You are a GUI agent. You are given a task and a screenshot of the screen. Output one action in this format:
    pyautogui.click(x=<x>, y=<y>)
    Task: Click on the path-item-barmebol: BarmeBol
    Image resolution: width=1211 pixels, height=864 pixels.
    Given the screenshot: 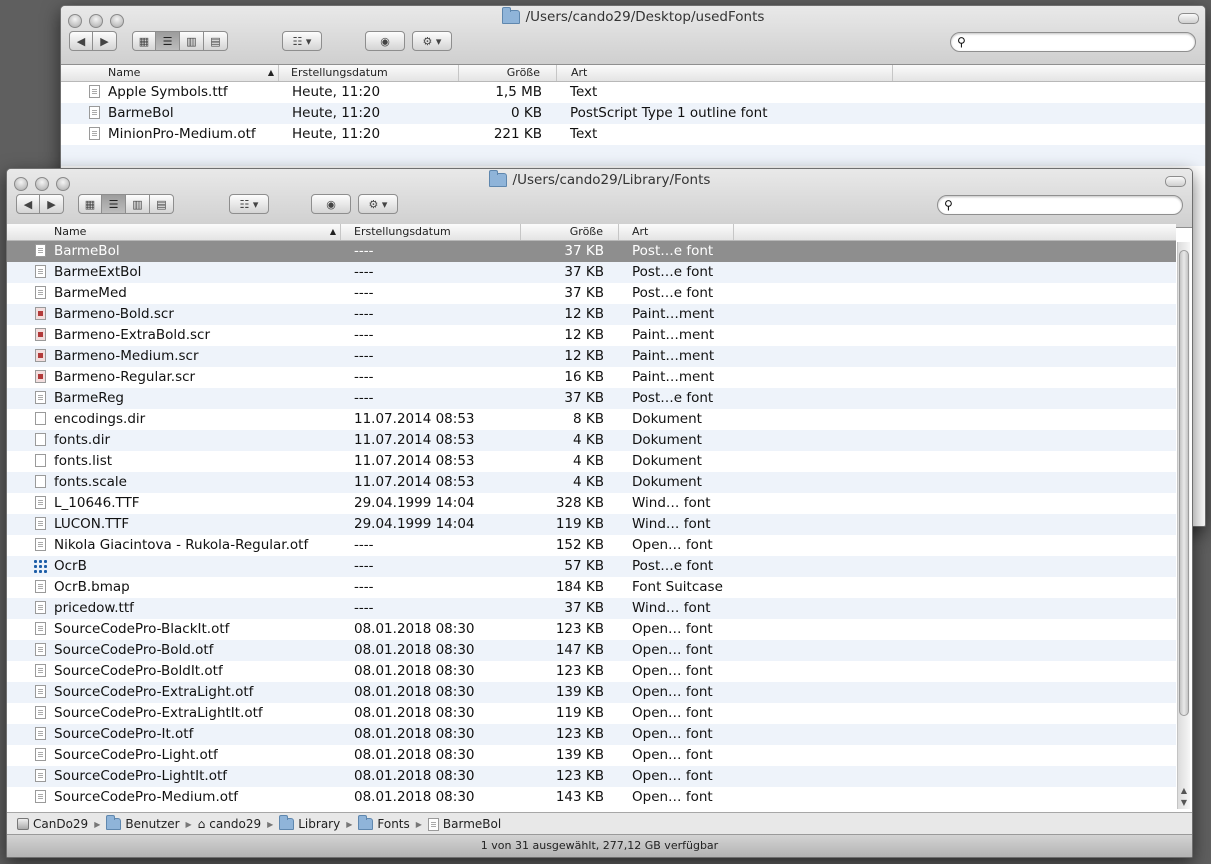 What is the action you would take?
    pyautogui.click(x=464, y=824)
    